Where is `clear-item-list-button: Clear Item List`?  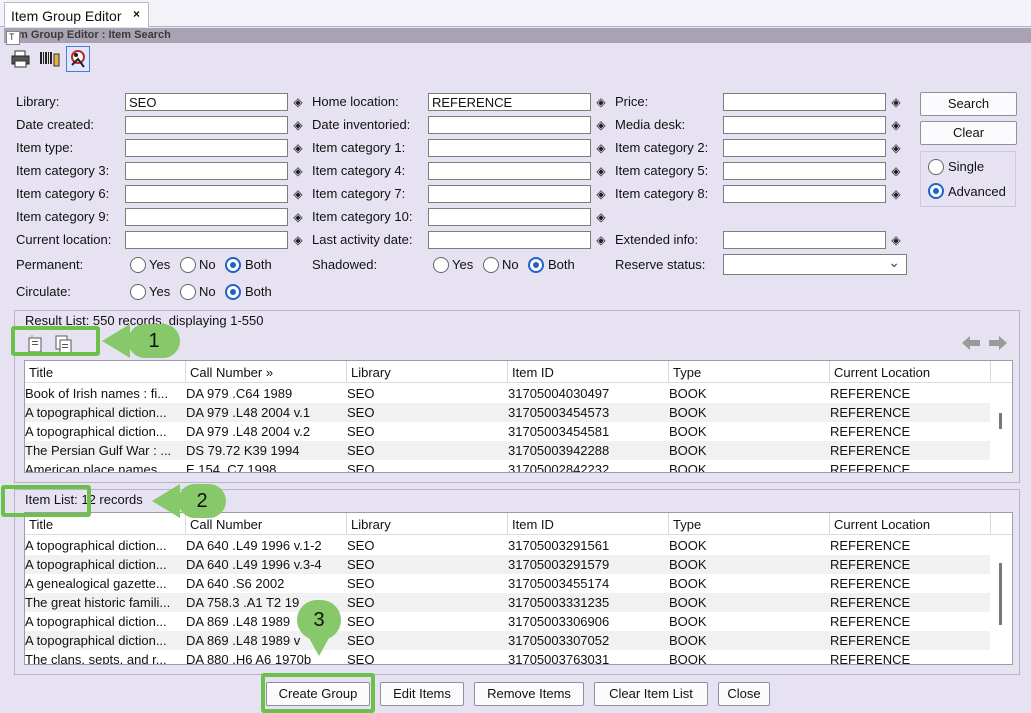 clear-item-list-button: Clear Item List is located at coordinates (651, 694).